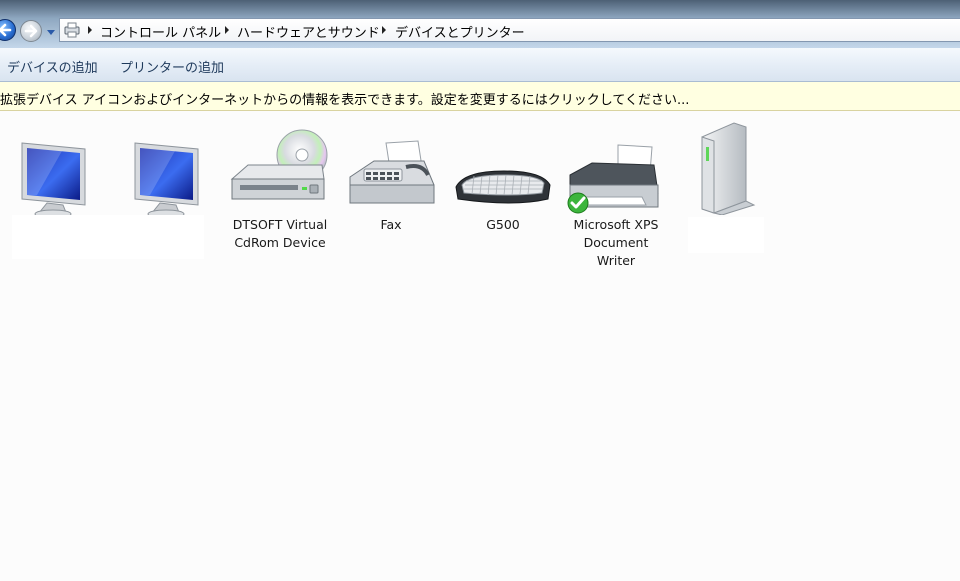  I want to click on forward-button, so click(31, 31).